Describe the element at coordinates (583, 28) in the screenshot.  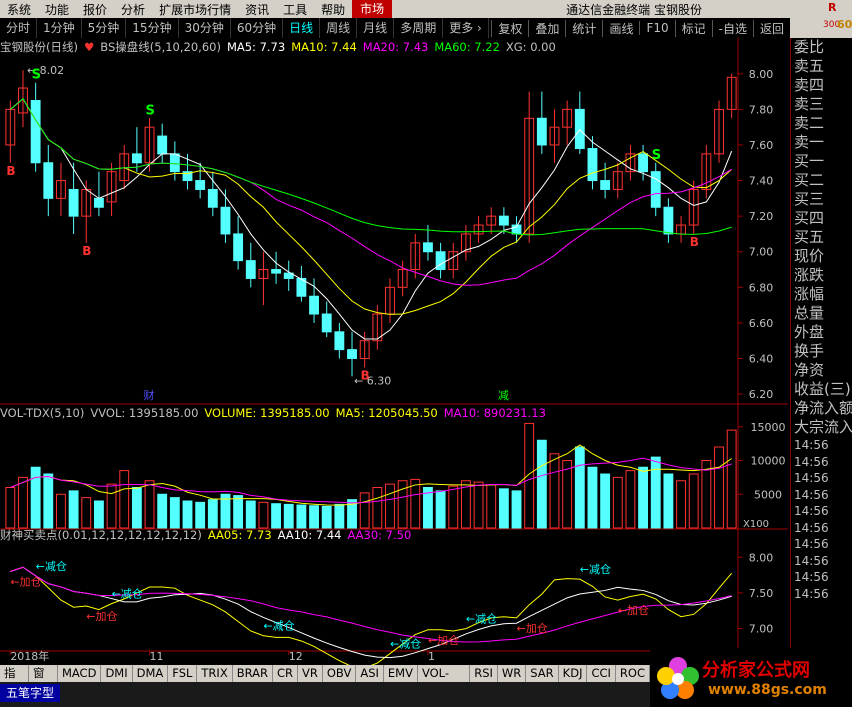
I see `stats-button: 统计` at that location.